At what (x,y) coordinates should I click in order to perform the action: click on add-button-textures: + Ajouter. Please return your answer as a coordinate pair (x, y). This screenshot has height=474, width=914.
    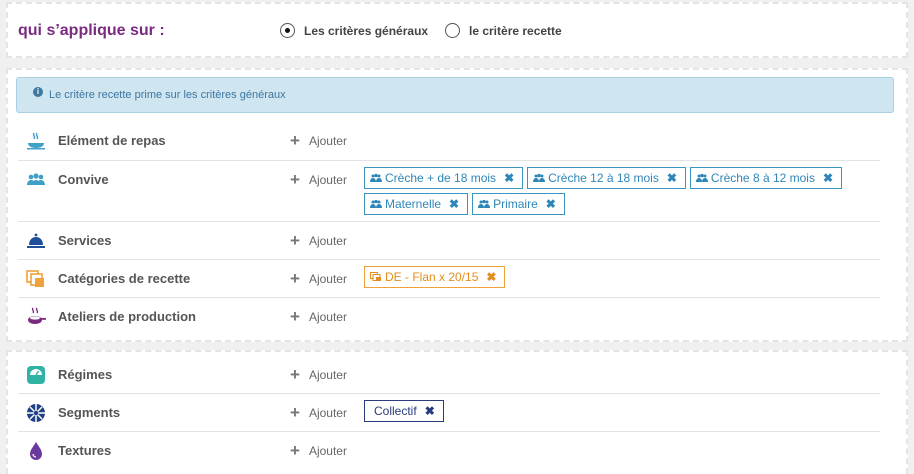
    Looking at the image, I should click on (318, 450).